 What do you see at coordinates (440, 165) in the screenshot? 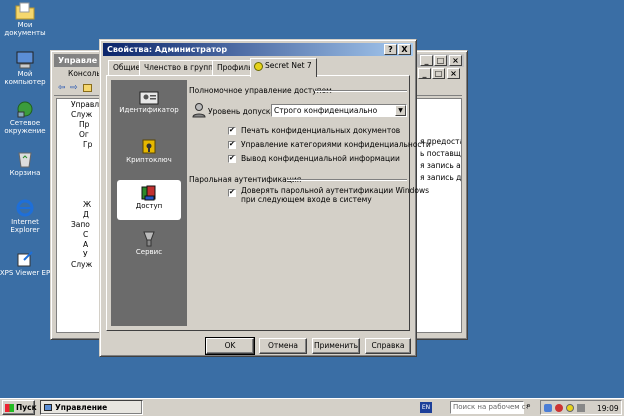
I see `details-text: я запись адм` at bounding box center [440, 165].